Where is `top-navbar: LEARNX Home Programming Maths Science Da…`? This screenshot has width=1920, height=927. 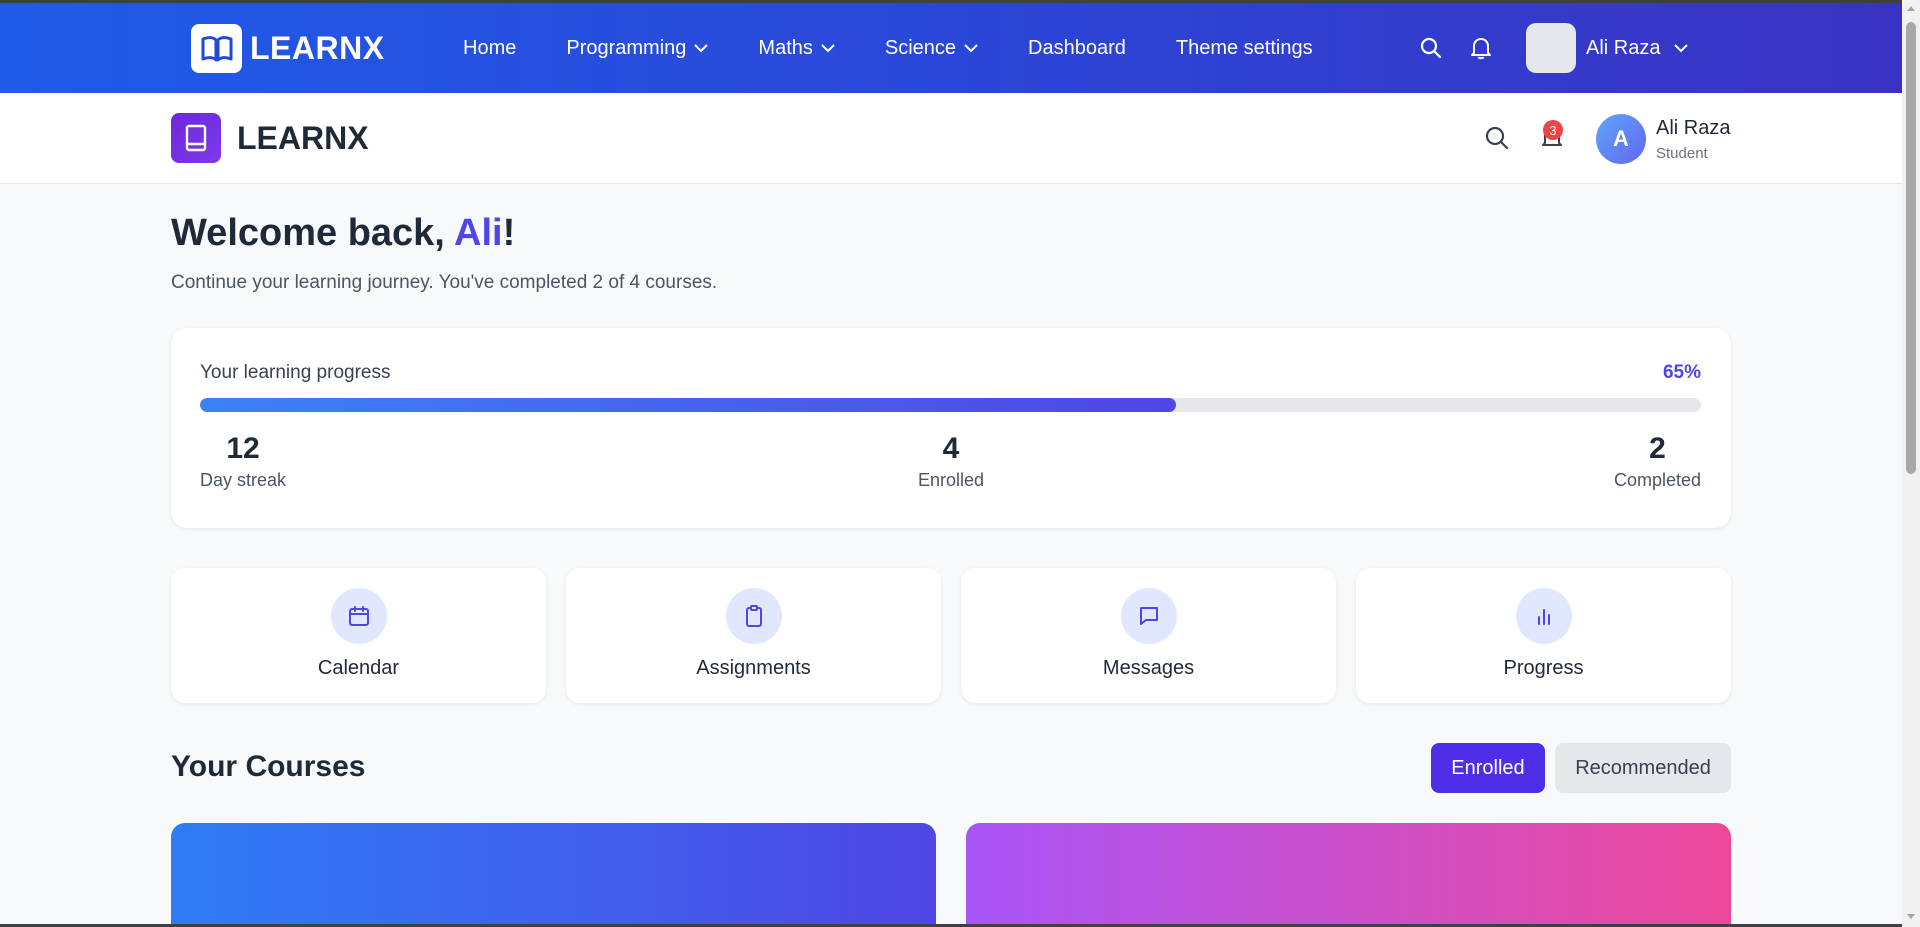
top-navbar: LEARNX Home Programming Maths Science Da… is located at coordinates (951, 46).